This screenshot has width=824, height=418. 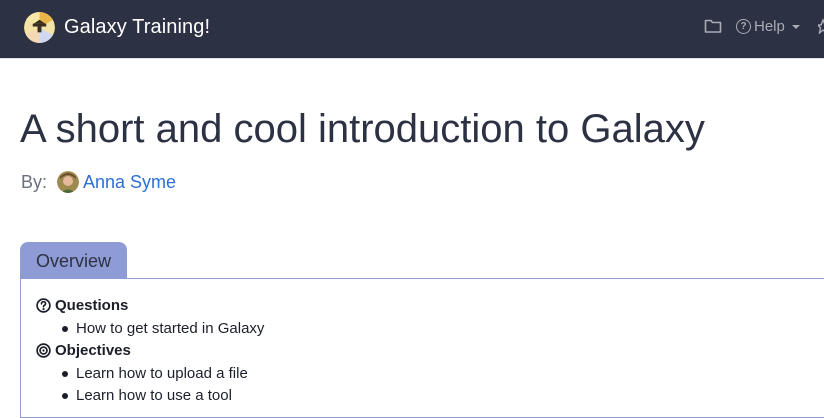 I want to click on folder-icon, so click(x=713, y=26).